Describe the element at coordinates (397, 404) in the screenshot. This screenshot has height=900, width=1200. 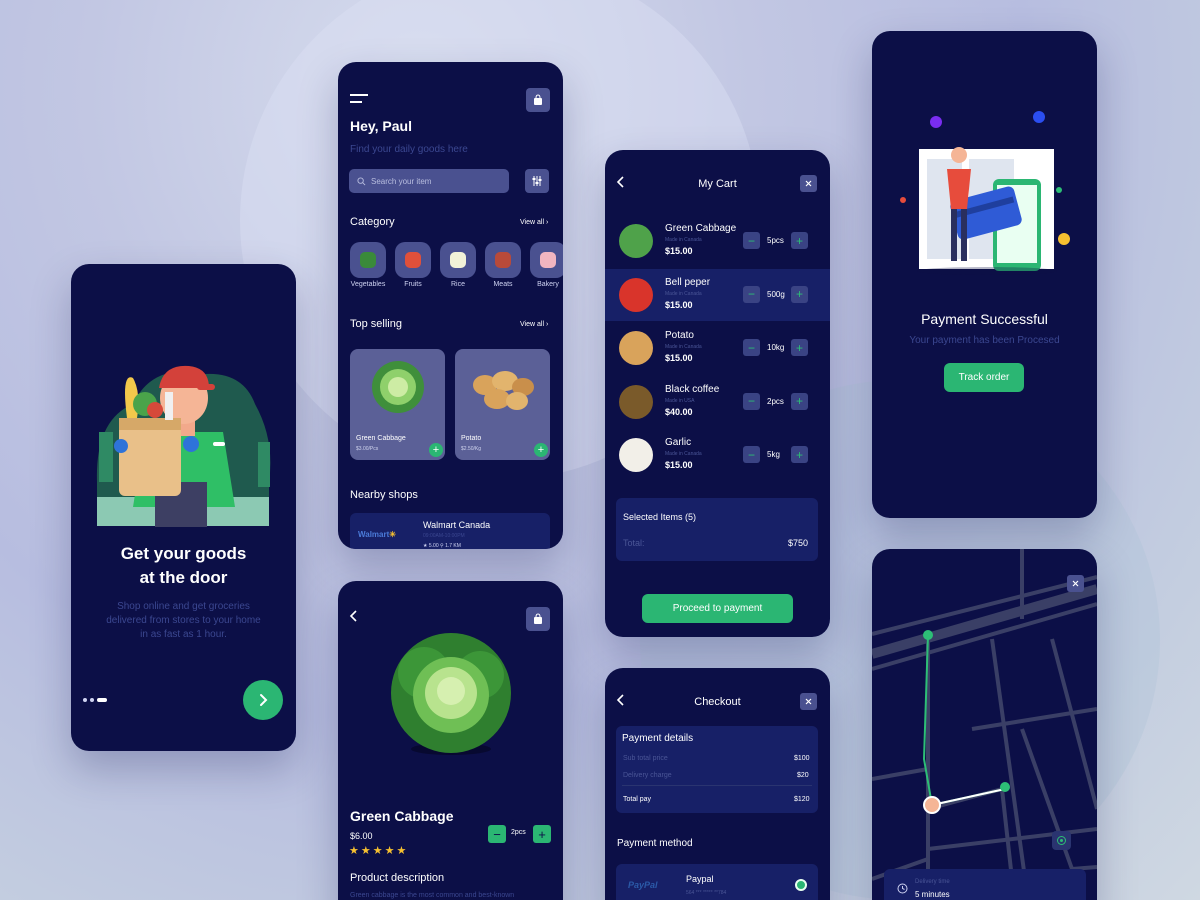
I see `product-card-cabbage: Green Cabbage $3.00/Pcs +` at that location.